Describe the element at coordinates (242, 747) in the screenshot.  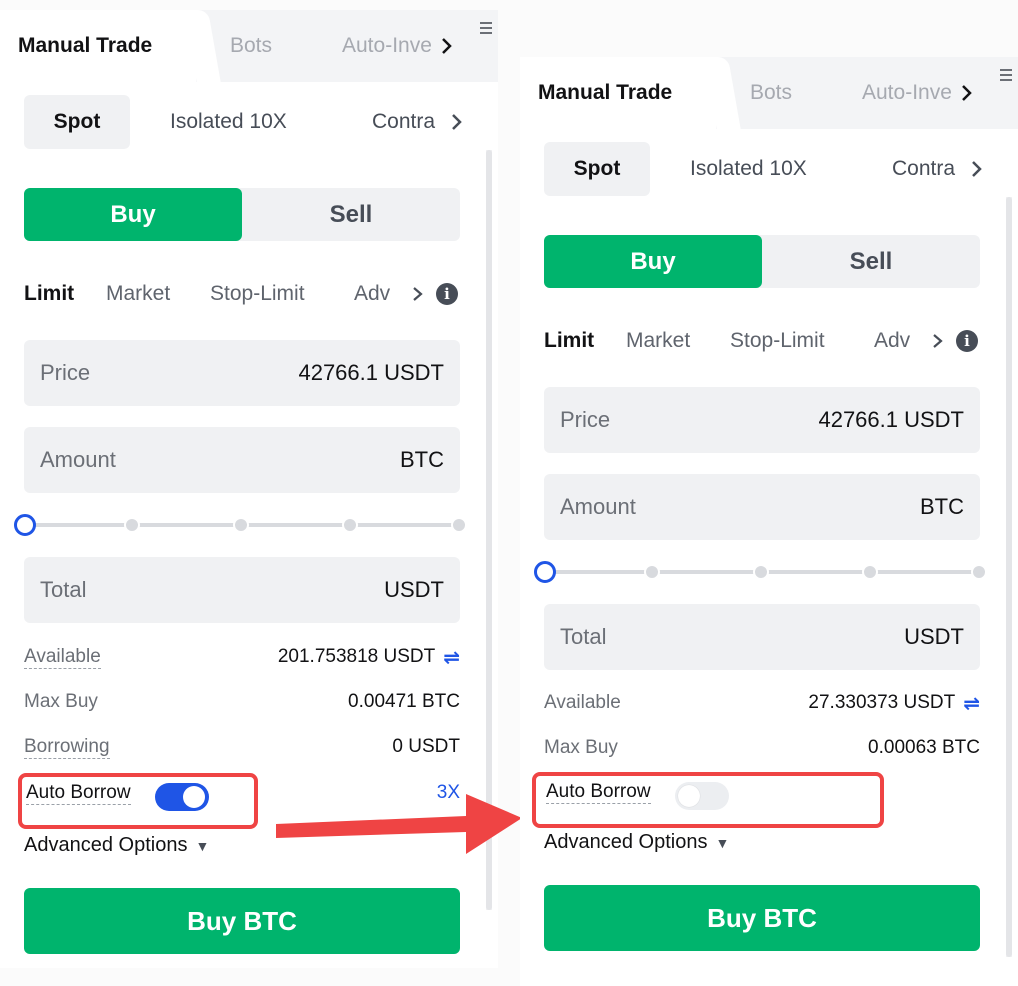
I see `borrowing-row: Borrowing 0 USDT` at that location.